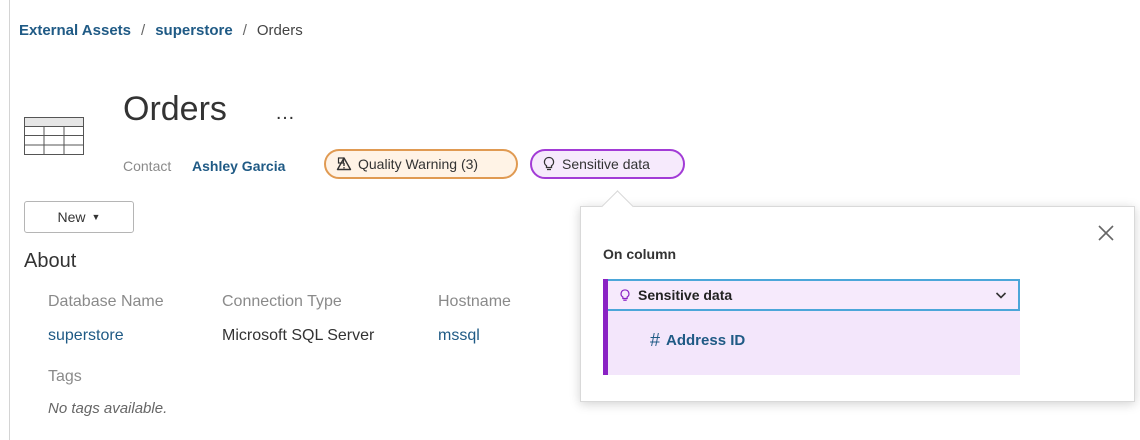 The image size is (1140, 440). What do you see at coordinates (279, 30) in the screenshot?
I see `breadcrumb-current: Orders` at bounding box center [279, 30].